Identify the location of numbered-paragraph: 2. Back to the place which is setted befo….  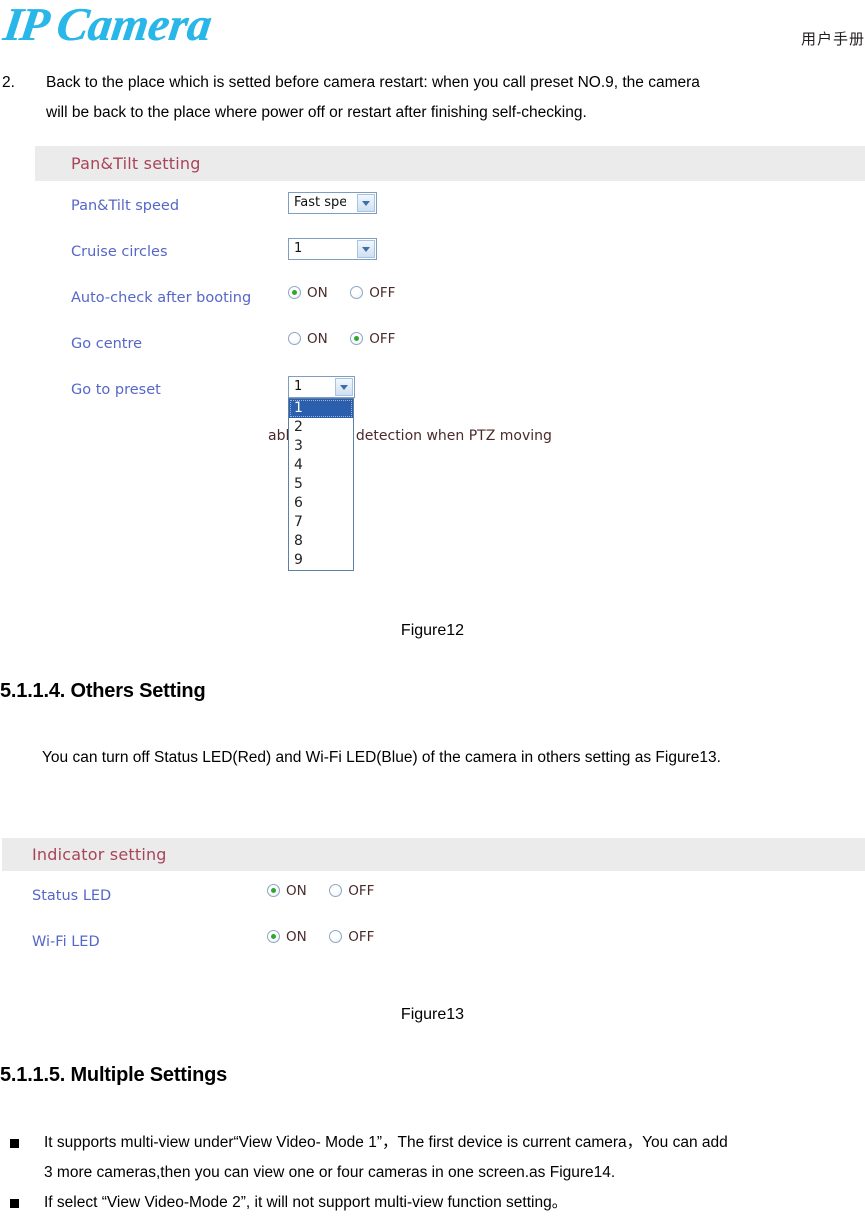
(432, 98).